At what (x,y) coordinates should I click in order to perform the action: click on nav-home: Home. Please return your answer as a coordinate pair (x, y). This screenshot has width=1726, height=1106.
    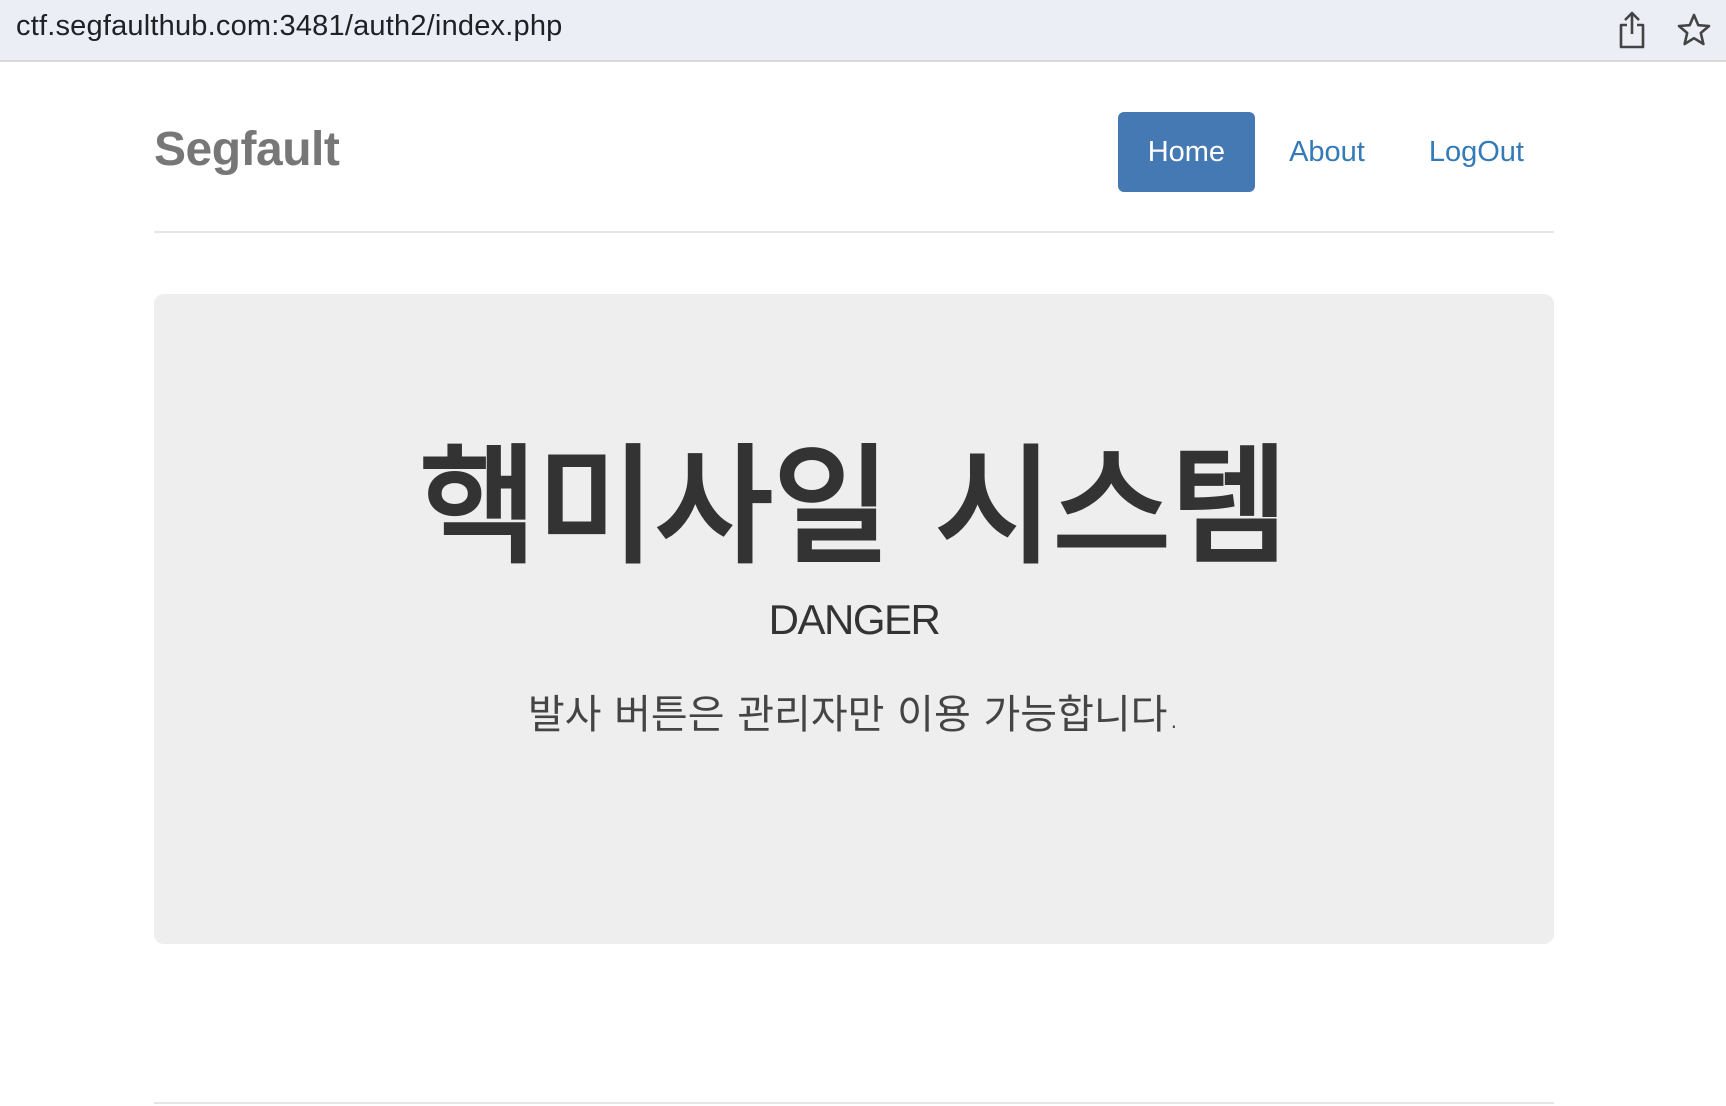
    Looking at the image, I should click on (1186, 152).